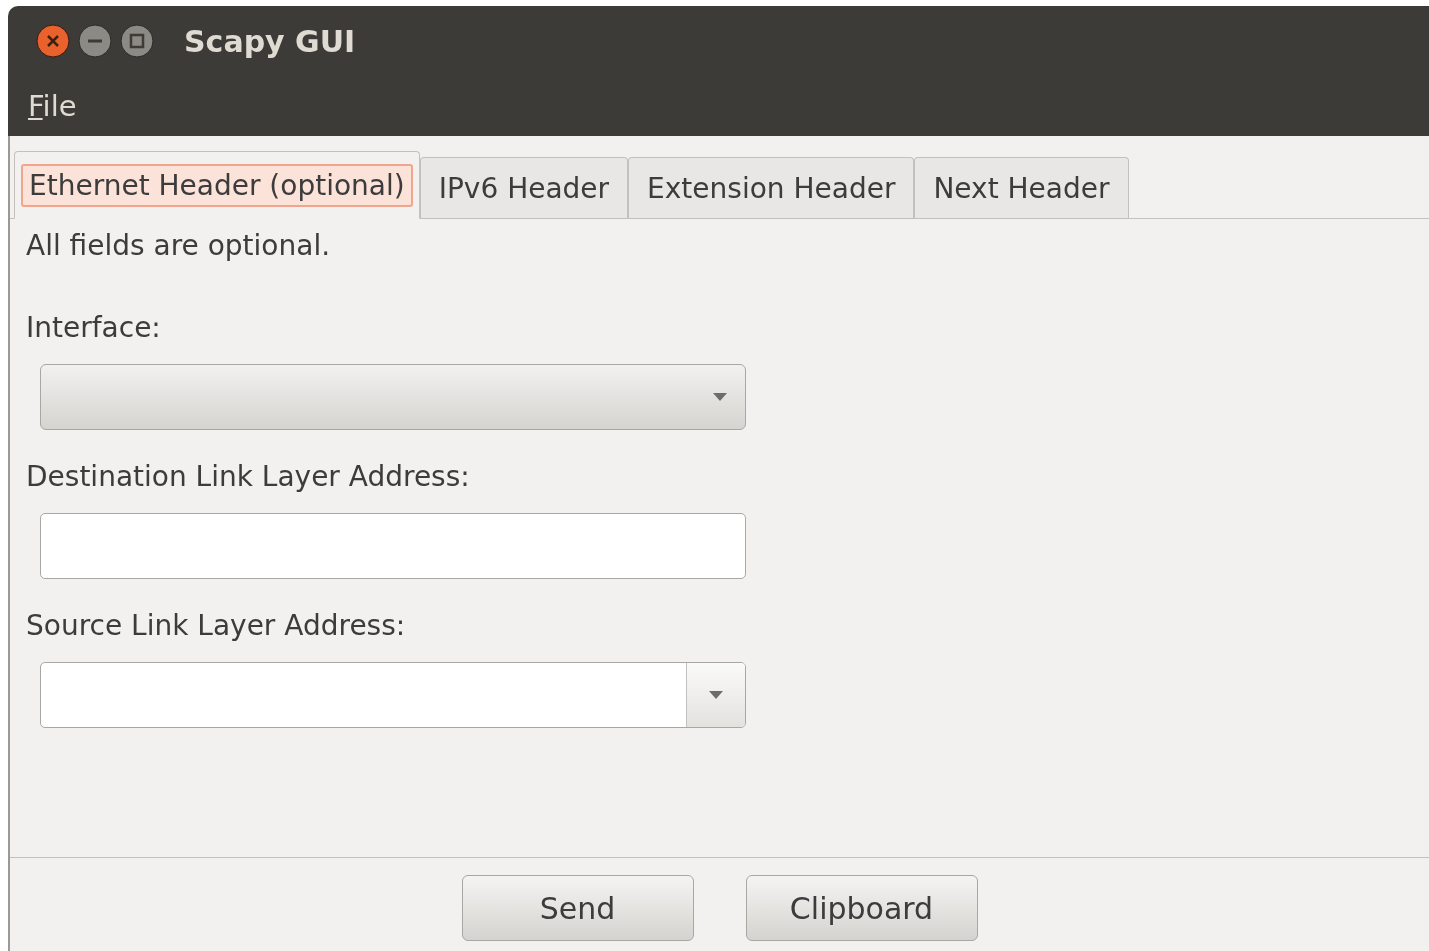 The height and width of the screenshot is (951, 1429). I want to click on minimize-icon, so click(95, 41).